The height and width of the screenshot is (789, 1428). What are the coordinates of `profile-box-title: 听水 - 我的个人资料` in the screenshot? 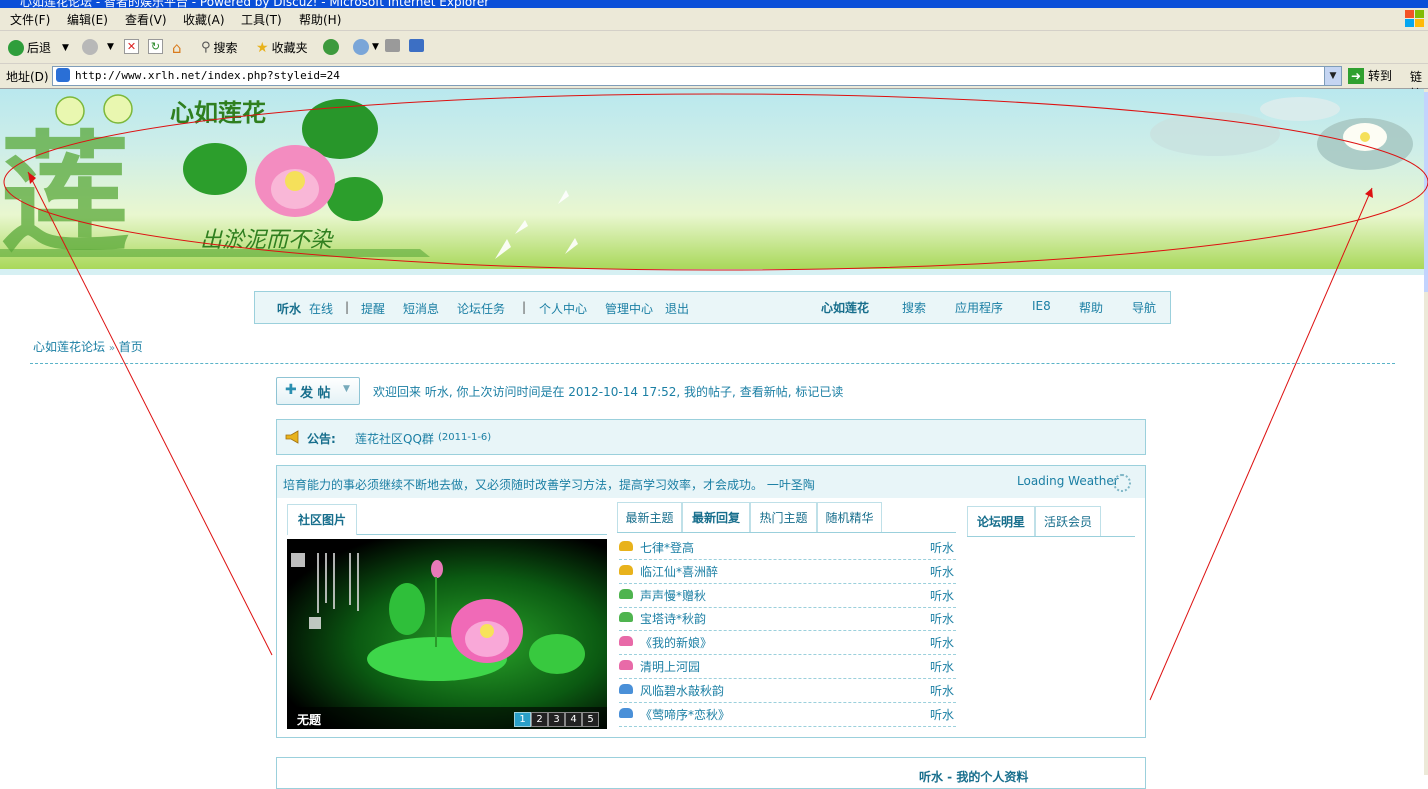 It's located at (974, 777).